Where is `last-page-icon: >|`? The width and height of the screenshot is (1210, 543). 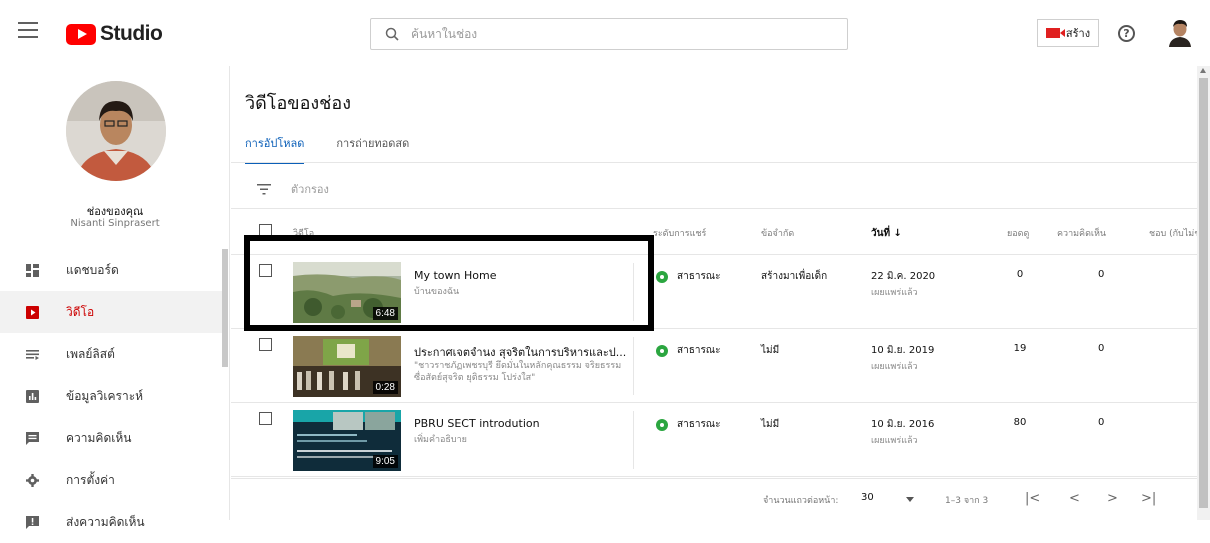 last-page-icon: >| is located at coordinates (1148, 498).